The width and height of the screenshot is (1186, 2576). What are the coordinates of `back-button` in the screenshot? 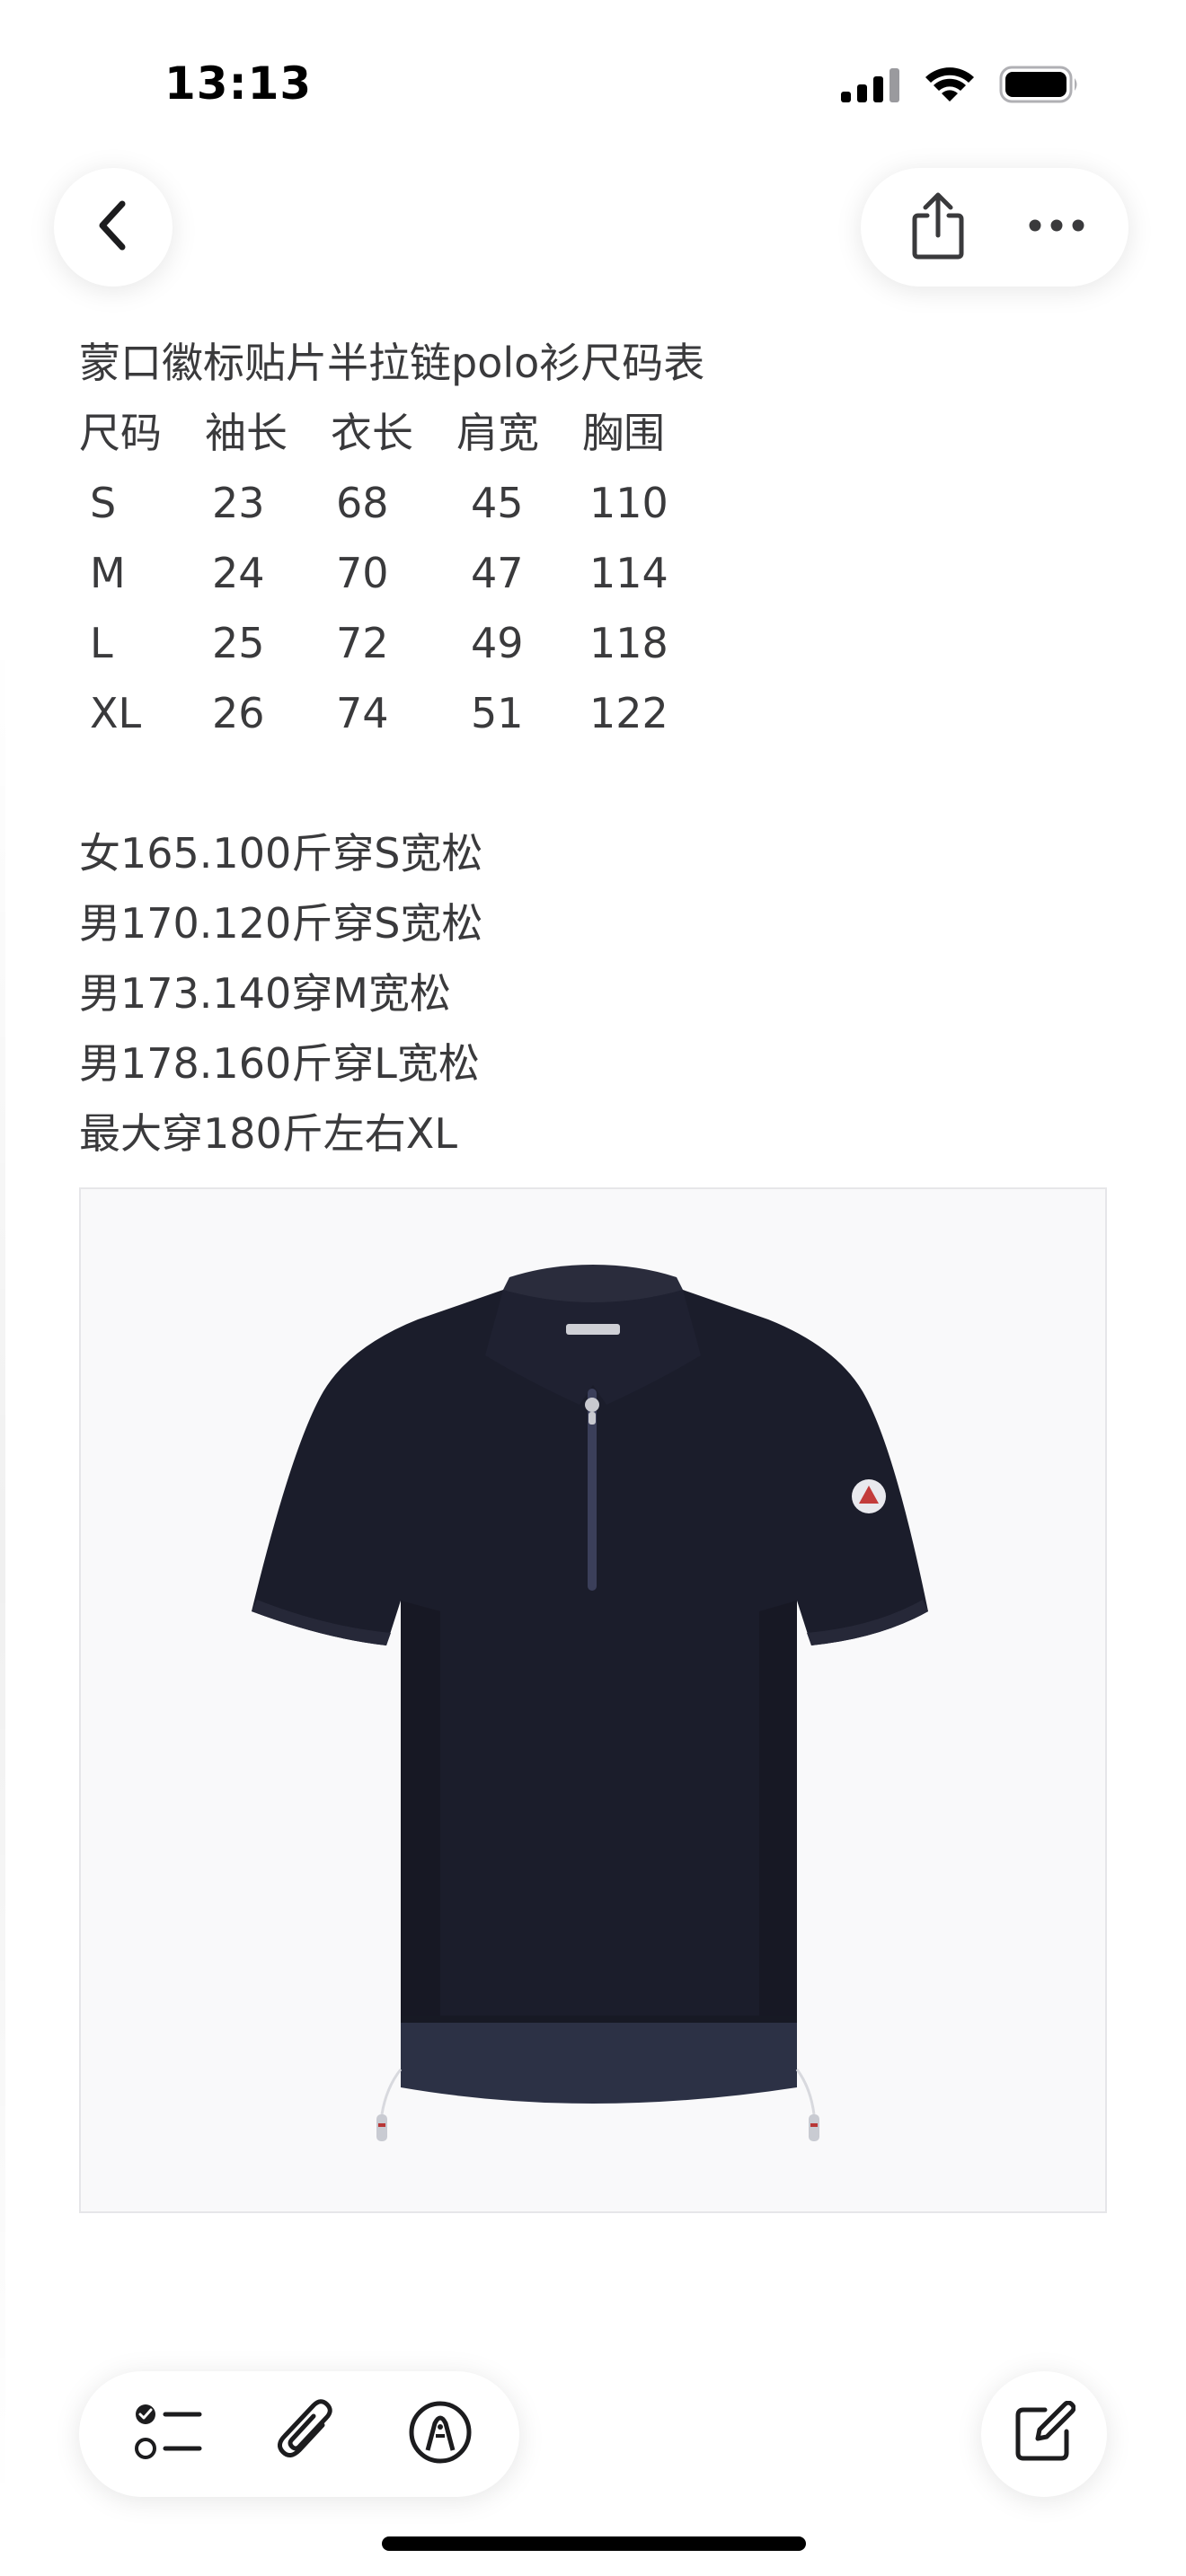 It's located at (113, 227).